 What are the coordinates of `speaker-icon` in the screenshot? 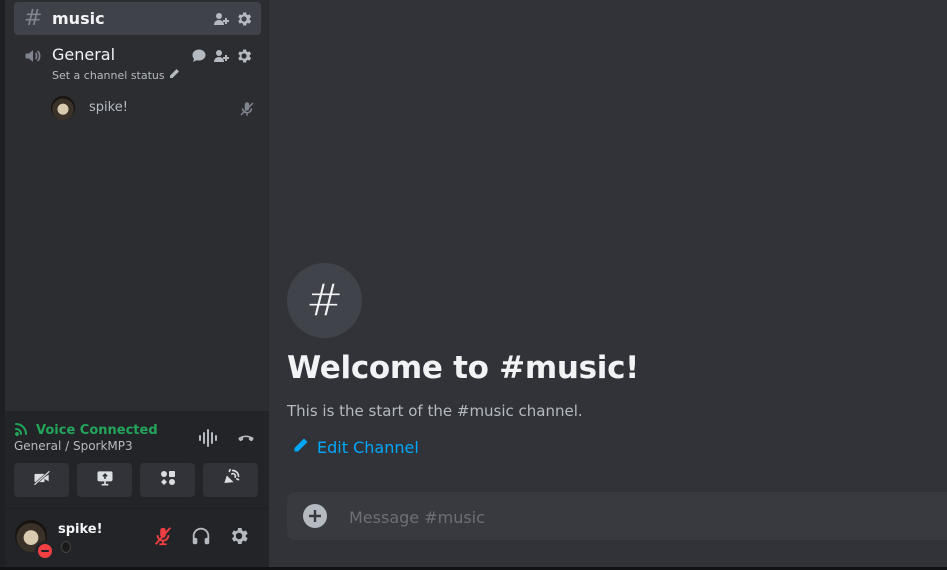 It's located at (33, 58).